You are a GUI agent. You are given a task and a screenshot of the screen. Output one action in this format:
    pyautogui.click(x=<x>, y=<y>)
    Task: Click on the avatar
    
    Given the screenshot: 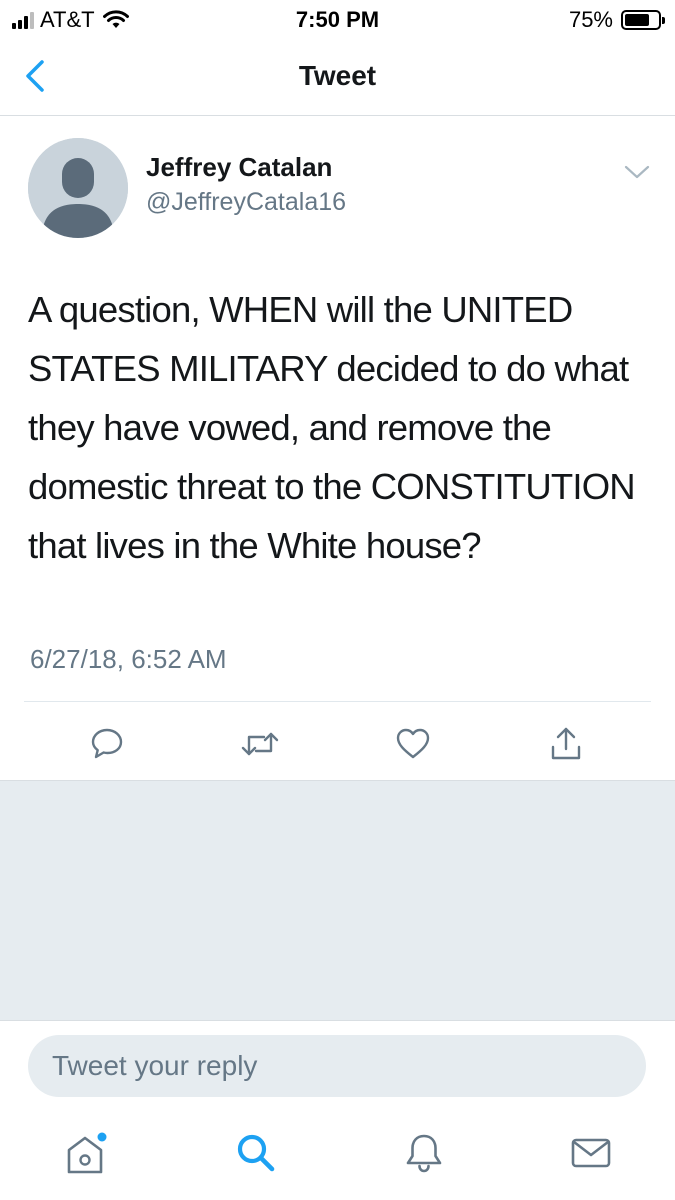 What is the action you would take?
    pyautogui.click(x=78, y=188)
    